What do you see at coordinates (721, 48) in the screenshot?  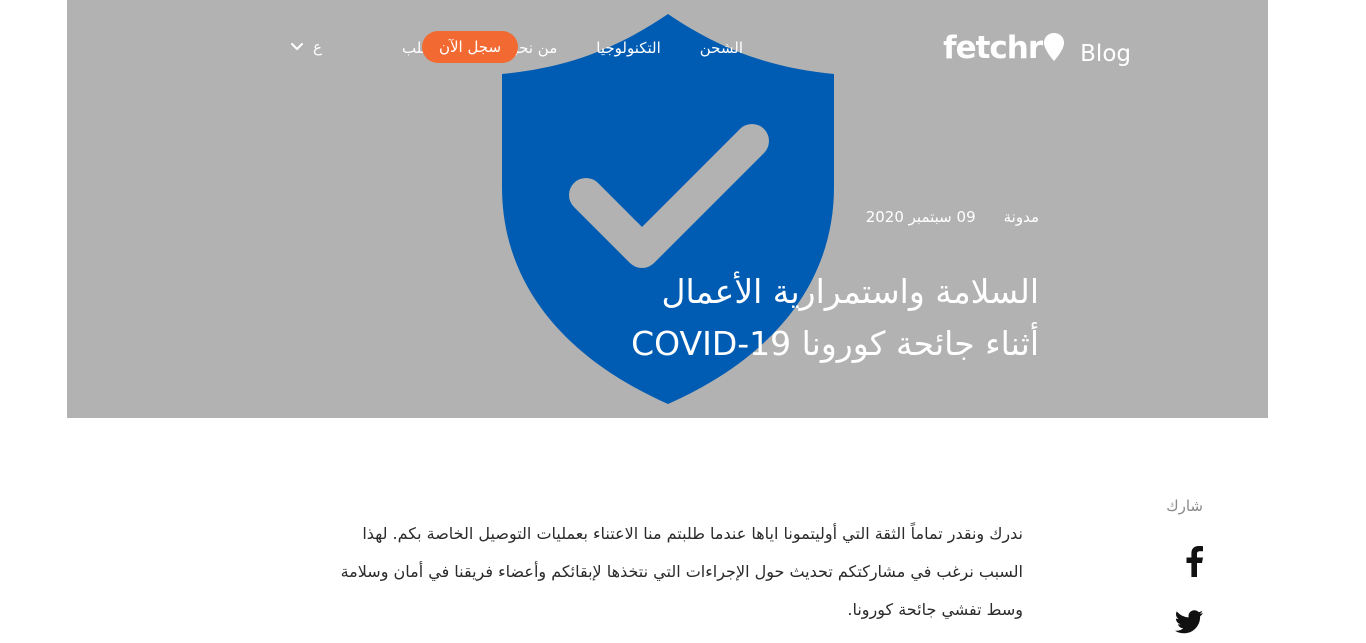 I see `nav-item-shipping: الشحن` at bounding box center [721, 48].